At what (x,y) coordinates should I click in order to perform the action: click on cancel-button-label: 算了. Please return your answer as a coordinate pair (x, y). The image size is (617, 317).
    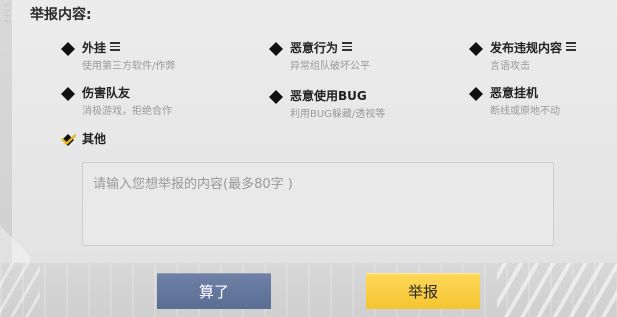
    Looking at the image, I should click on (213, 291).